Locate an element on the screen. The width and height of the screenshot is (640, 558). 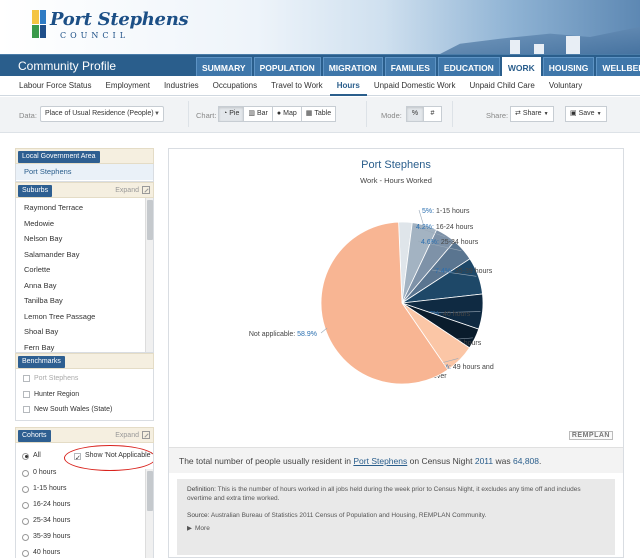
suburb-item: Corlette is located at coordinates (84, 270).